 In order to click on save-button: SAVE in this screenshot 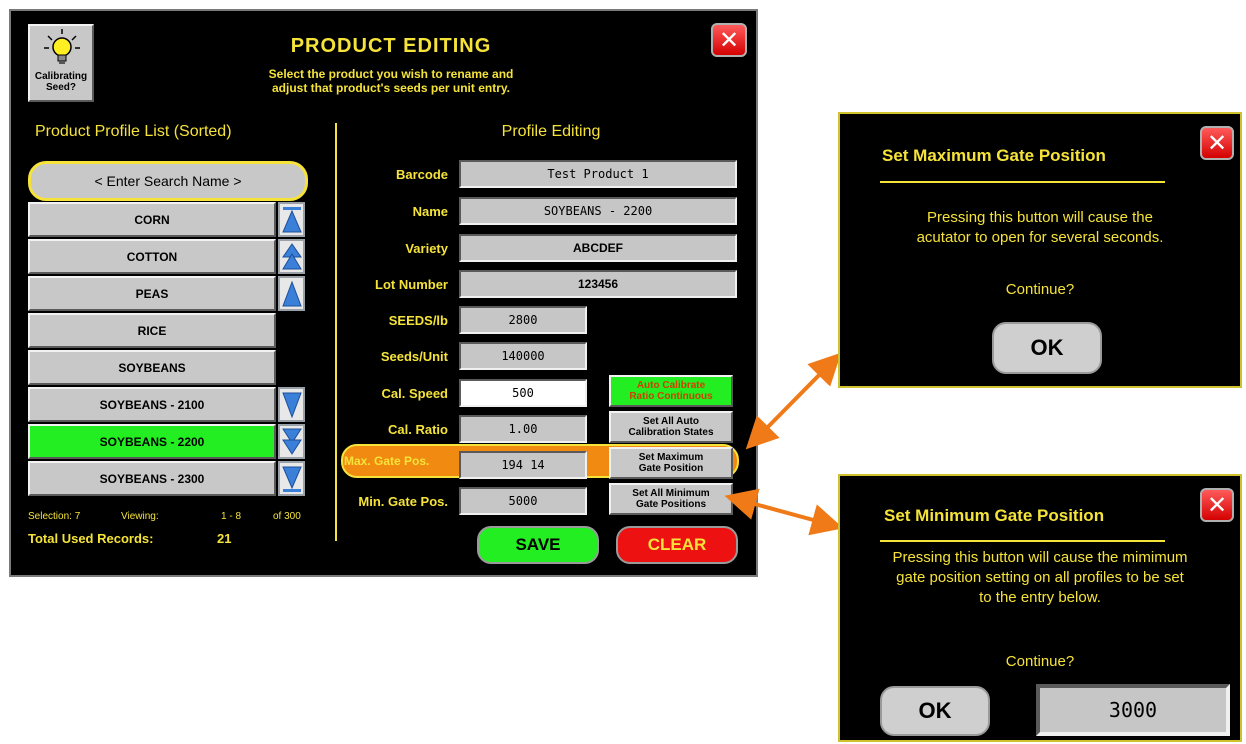, I will do `click(538, 545)`.